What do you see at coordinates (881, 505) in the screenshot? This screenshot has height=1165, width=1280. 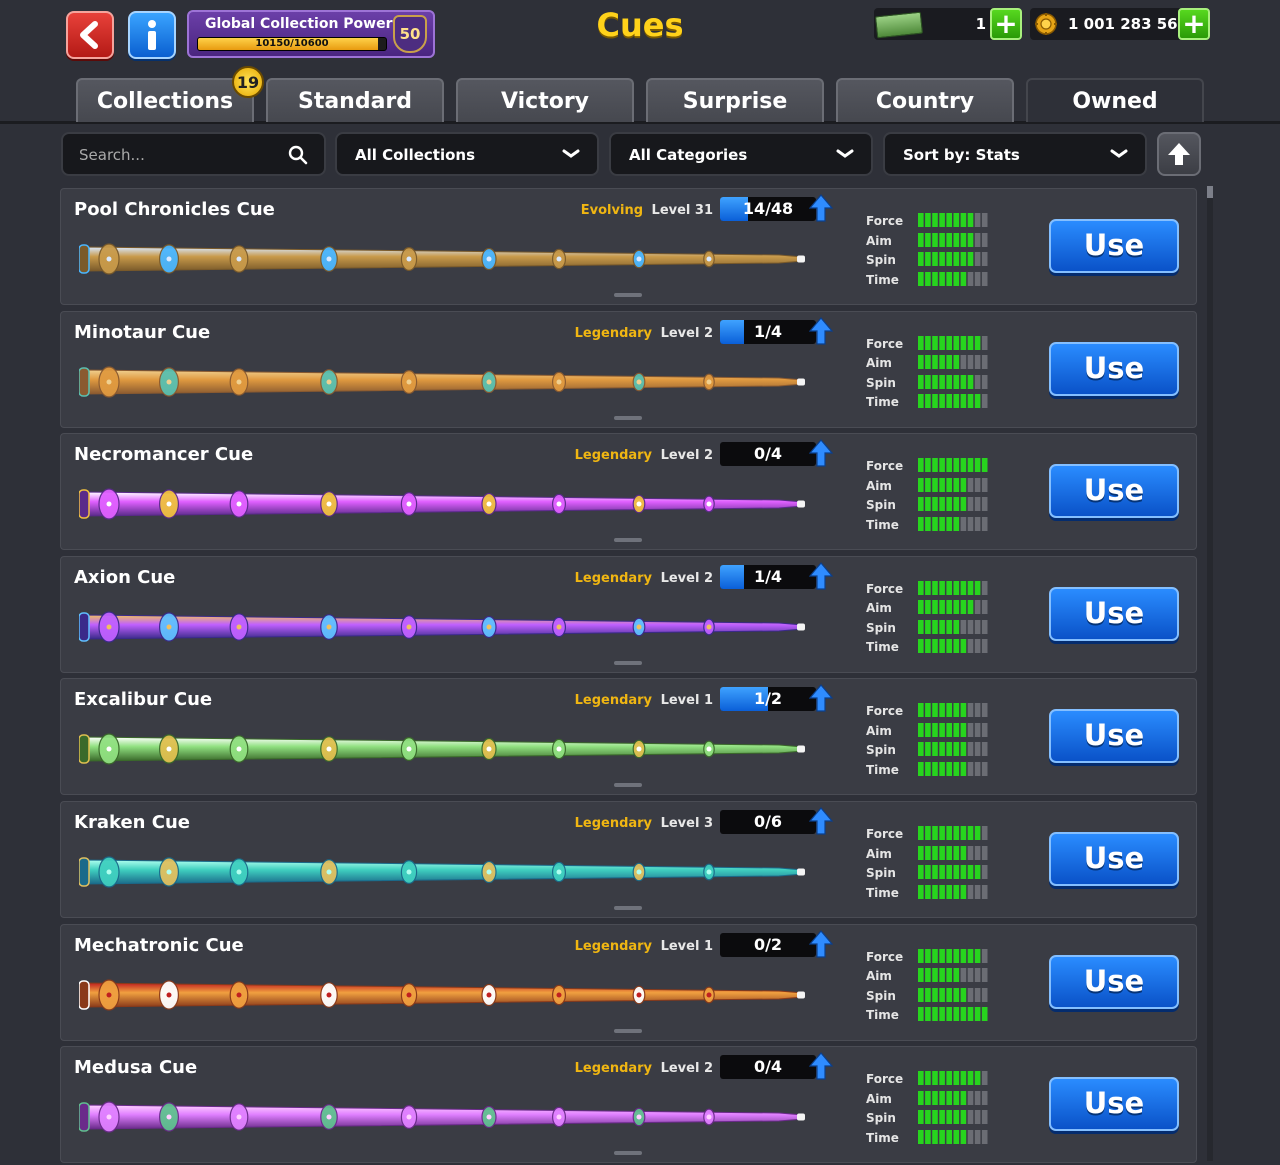 I see `stat-label: Spin` at bounding box center [881, 505].